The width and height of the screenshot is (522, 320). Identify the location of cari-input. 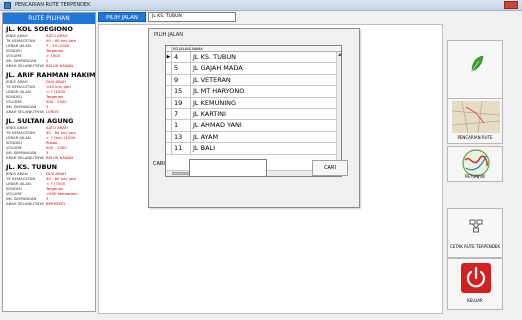
(228, 168).